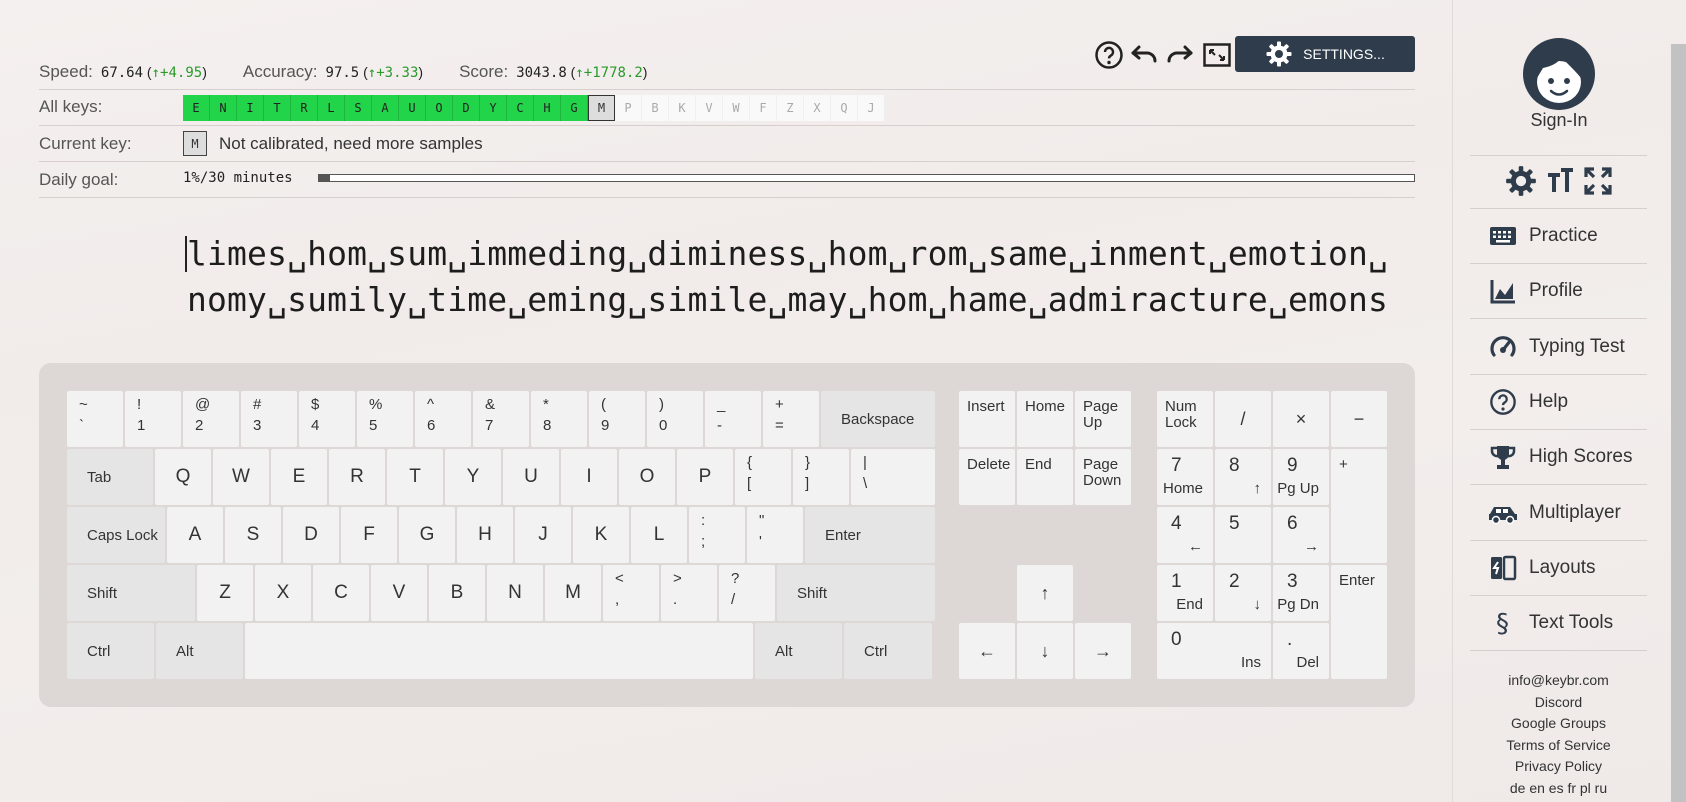 Image resolution: width=1686 pixels, height=802 pixels. I want to click on key-w: W, so click(241, 477).